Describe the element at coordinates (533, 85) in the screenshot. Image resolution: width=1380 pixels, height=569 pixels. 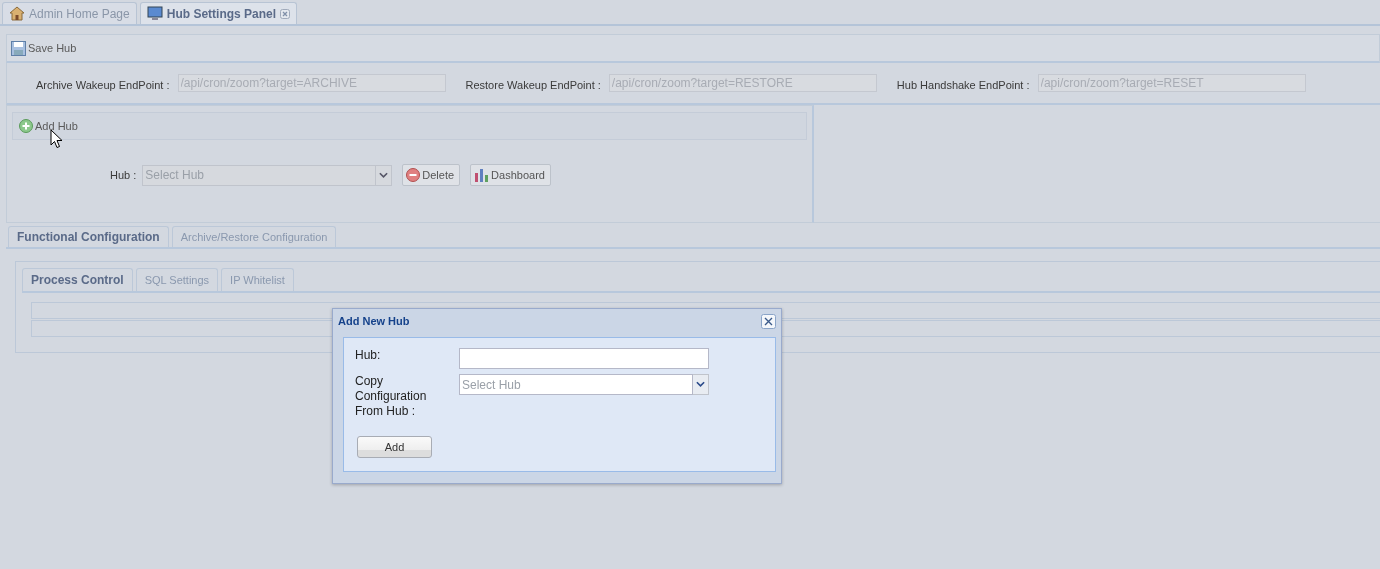
I see `field-label: Restore Wakeup EndPoint :` at that location.